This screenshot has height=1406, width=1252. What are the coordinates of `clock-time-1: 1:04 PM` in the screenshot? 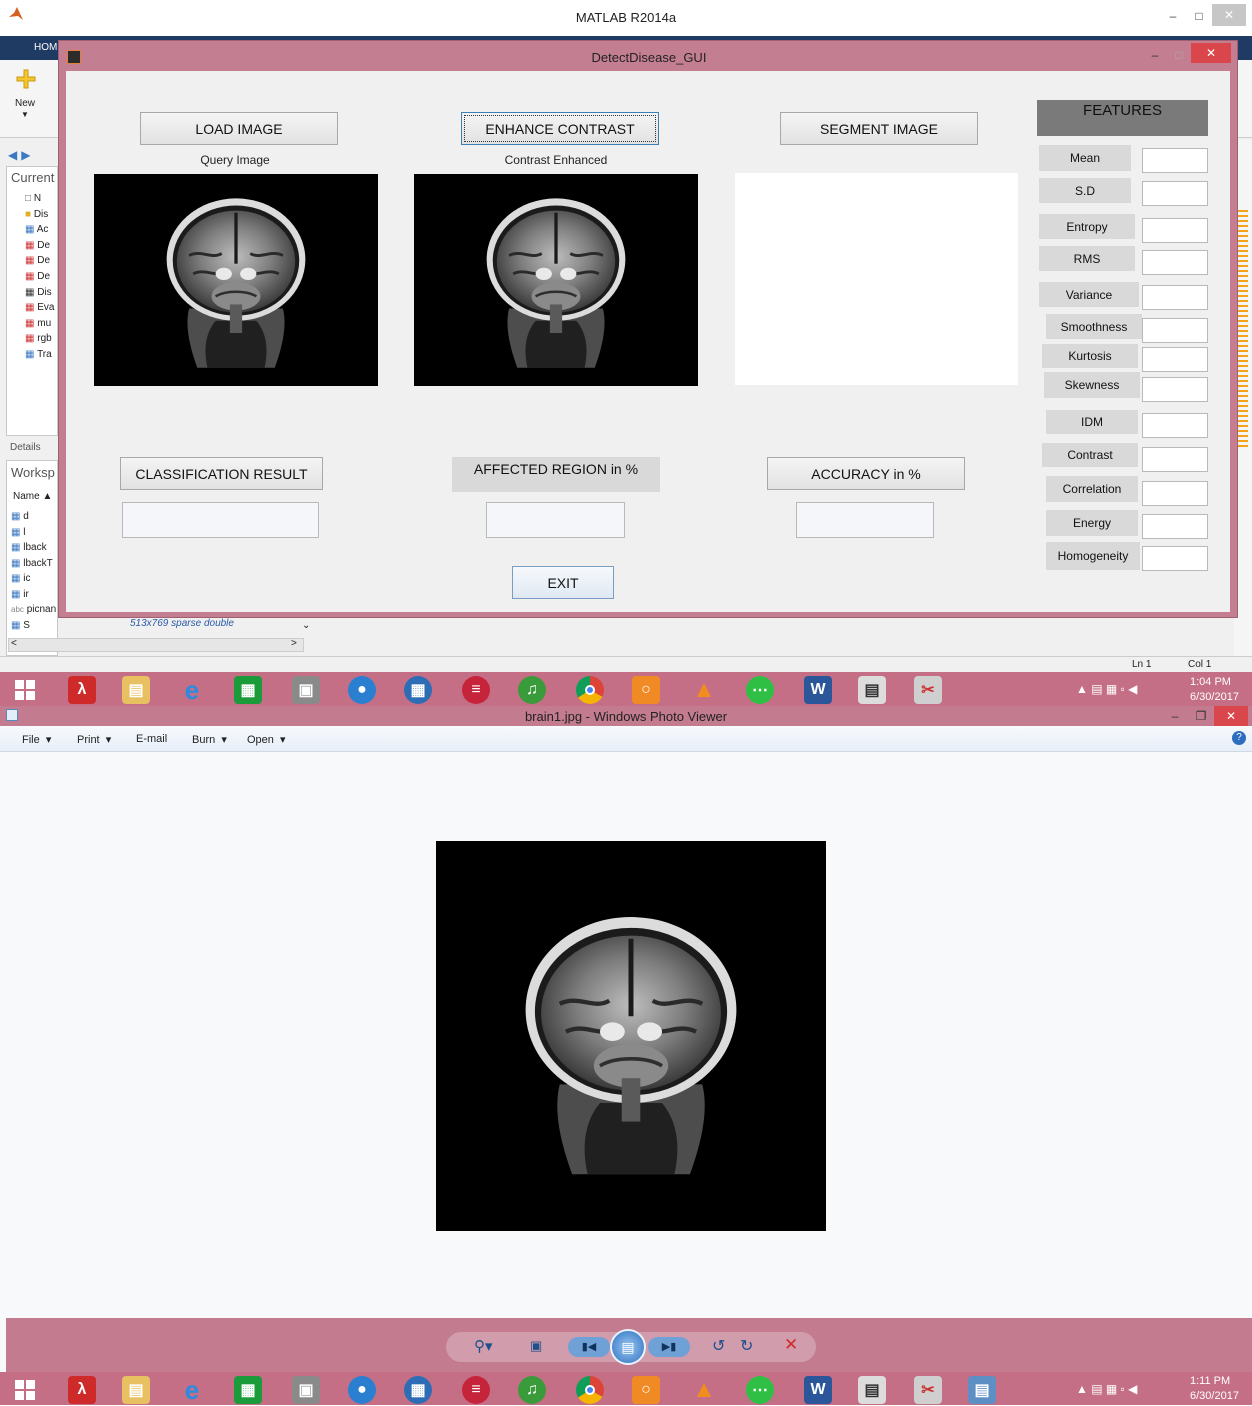 It's located at (1210, 682).